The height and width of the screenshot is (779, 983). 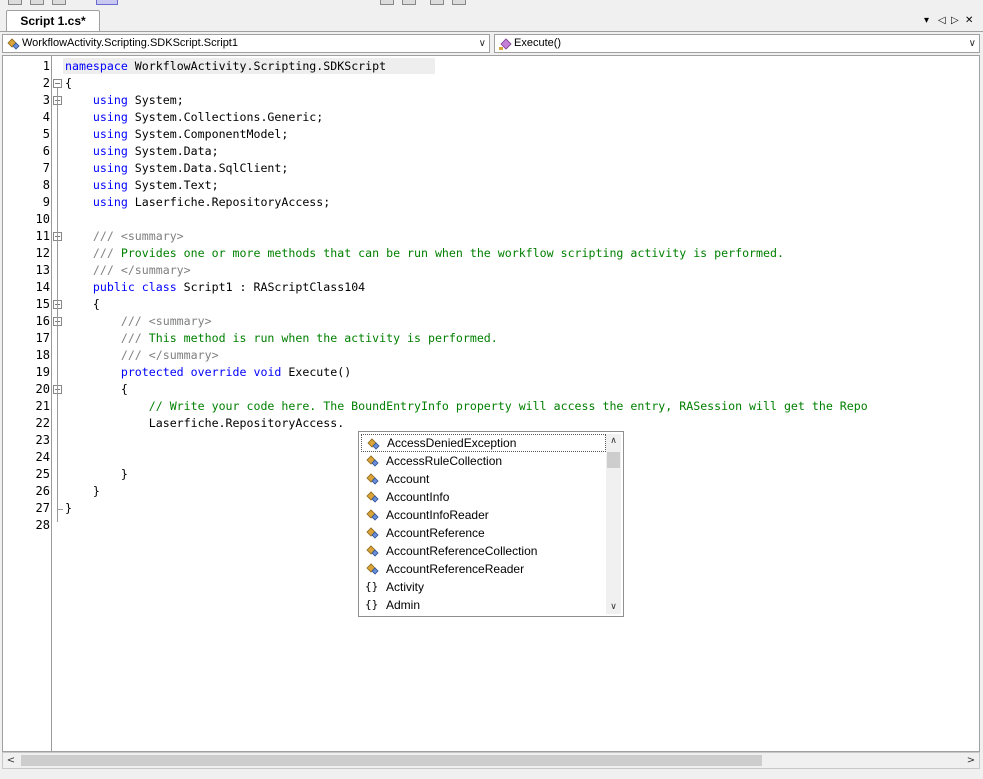 I want to click on method-icon, so click(x=505, y=44).